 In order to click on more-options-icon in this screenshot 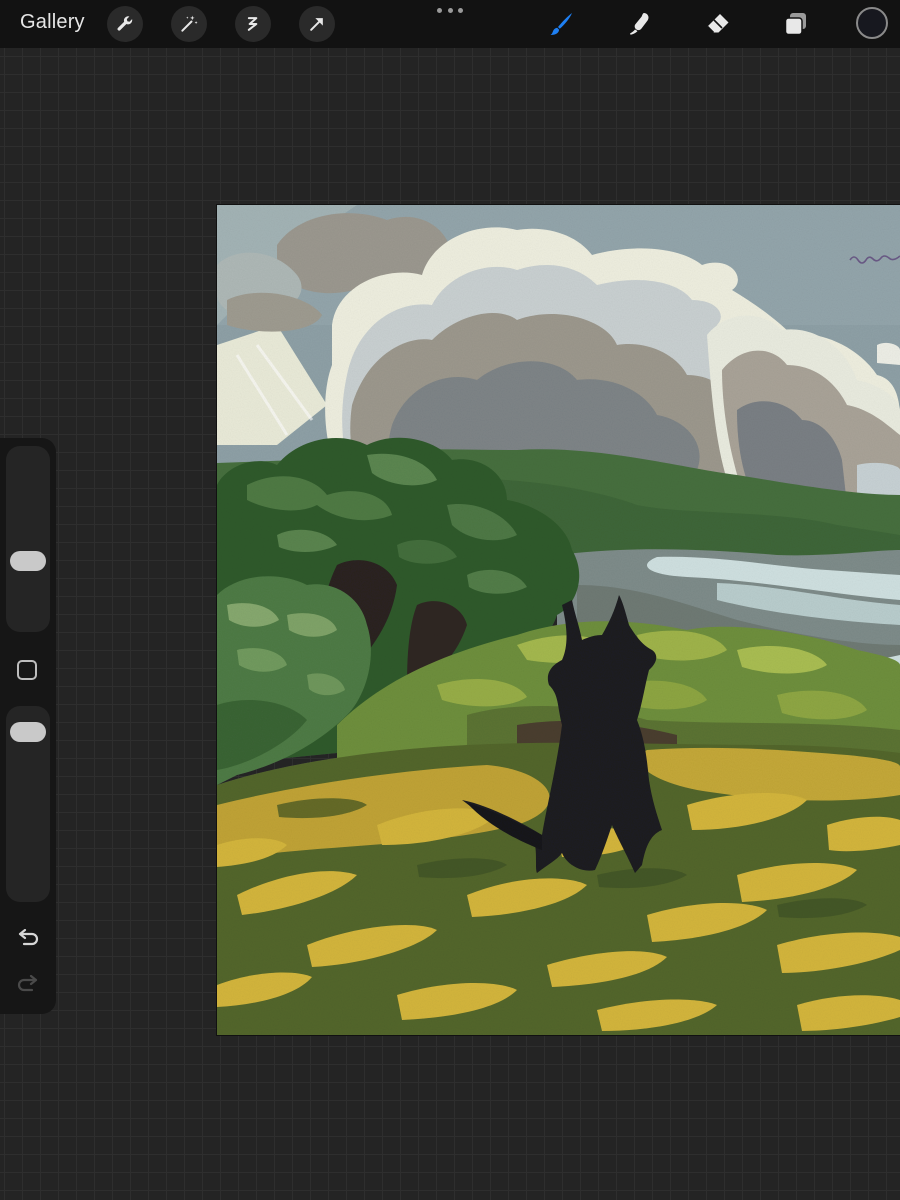, I will do `click(450, 10)`.